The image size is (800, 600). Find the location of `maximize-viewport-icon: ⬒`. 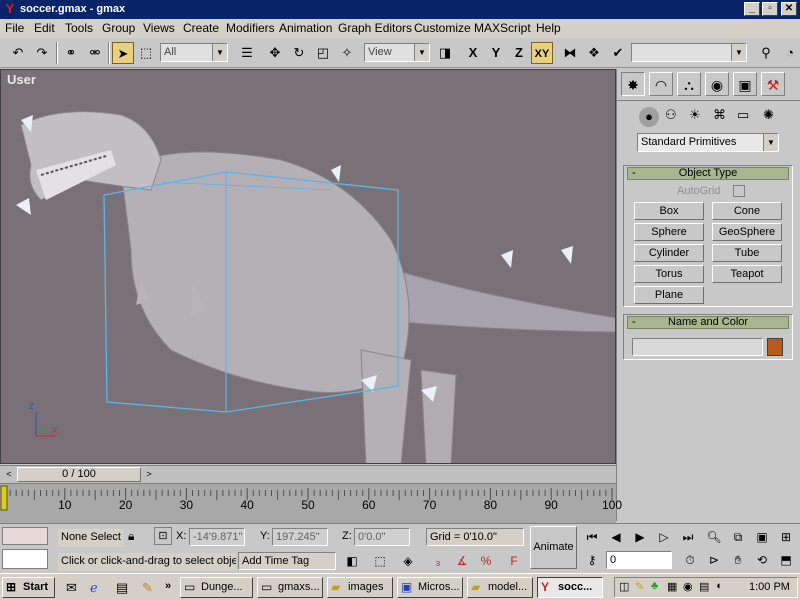

maximize-viewport-icon: ⬒ is located at coordinates (786, 560).